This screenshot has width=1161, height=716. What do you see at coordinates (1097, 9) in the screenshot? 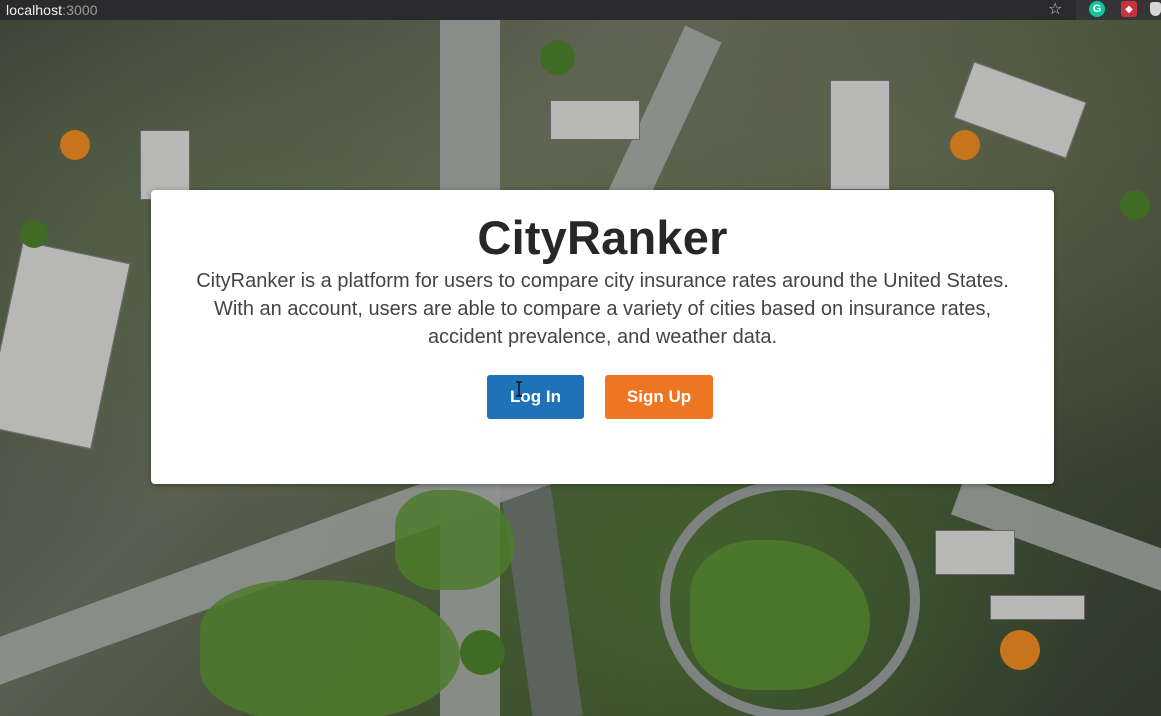
I see `grammarly-icon: G` at bounding box center [1097, 9].